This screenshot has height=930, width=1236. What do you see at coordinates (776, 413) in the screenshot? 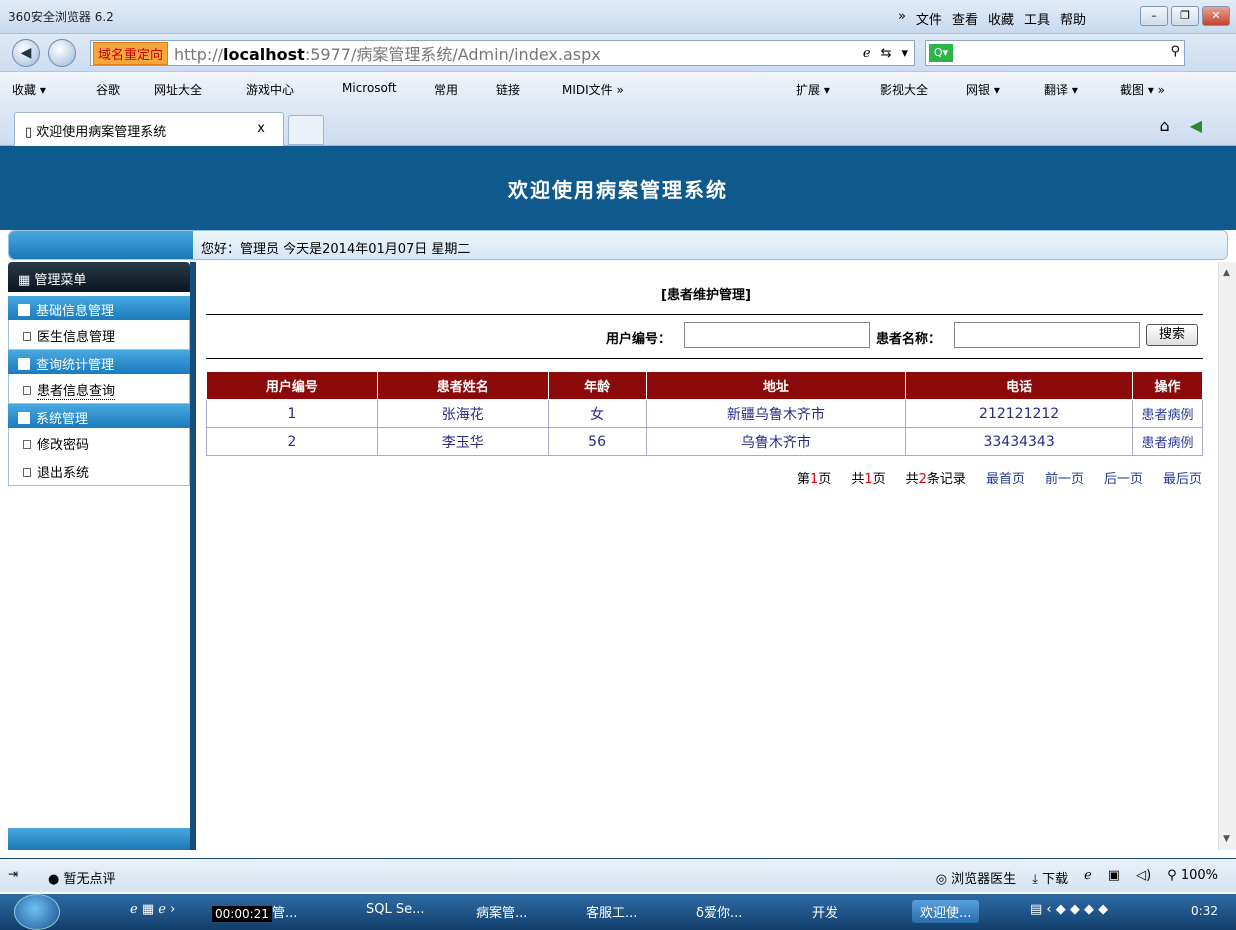
I see `cell-address: 新疆乌鲁木齐市` at bounding box center [776, 413].